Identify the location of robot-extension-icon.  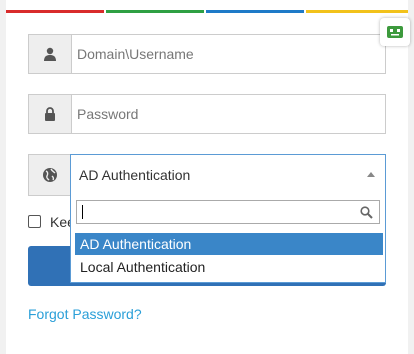
(395, 32).